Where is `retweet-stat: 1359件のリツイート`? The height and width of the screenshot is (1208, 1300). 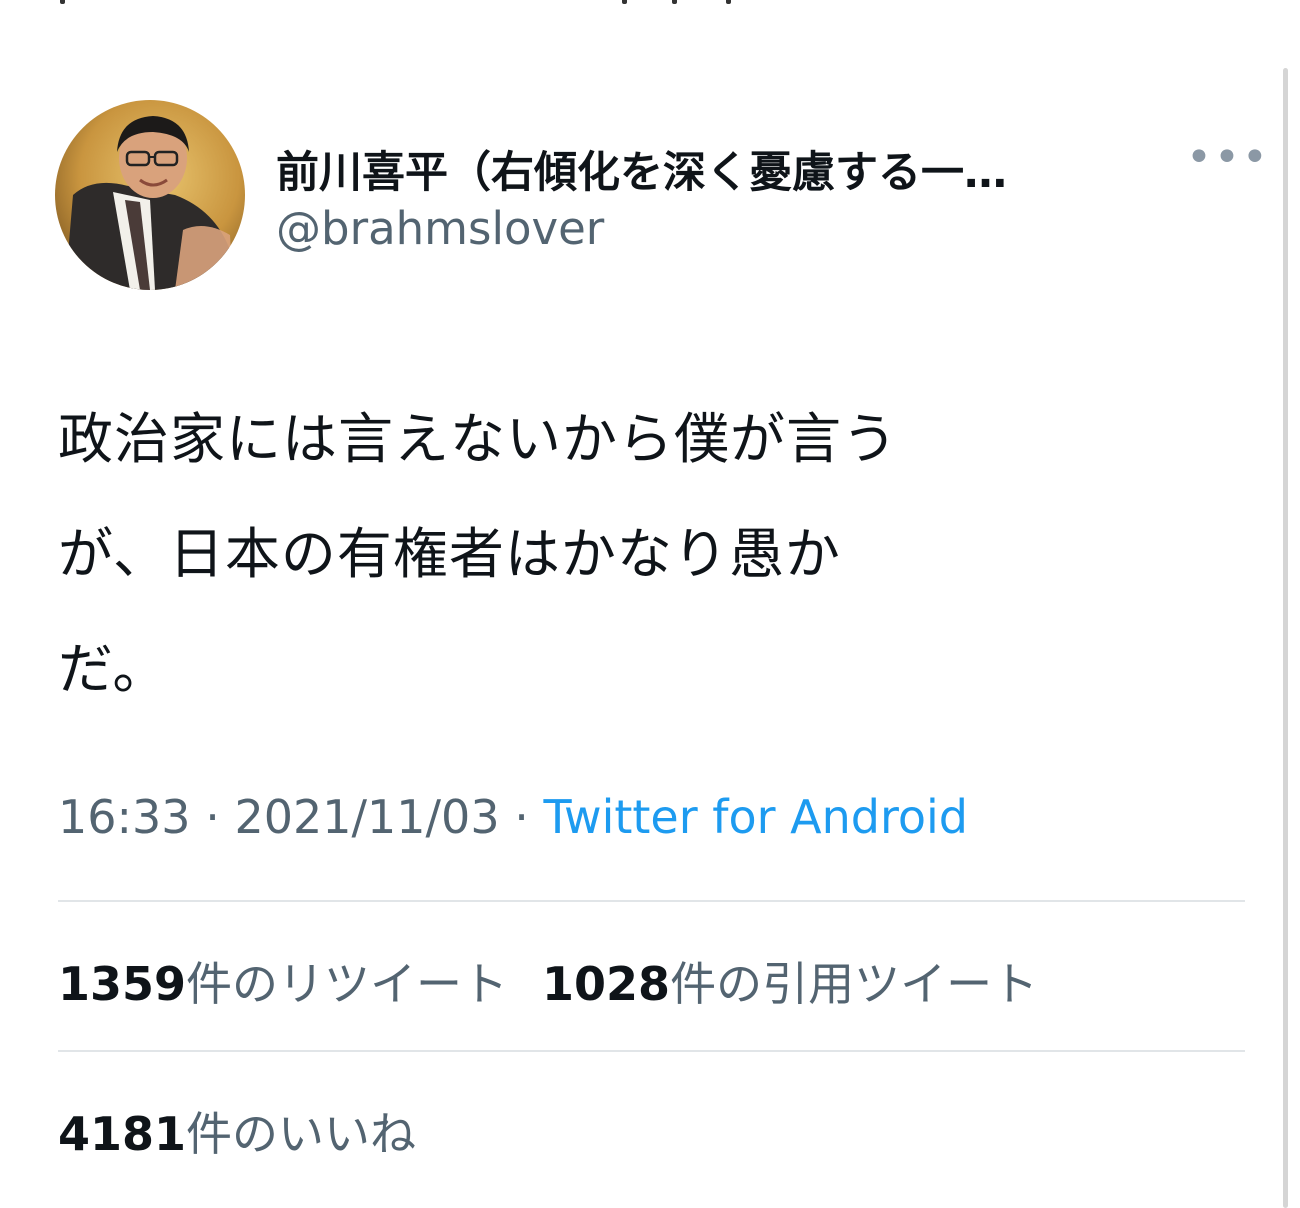
retweet-stat: 1359件のリツイート is located at coordinates (283, 984).